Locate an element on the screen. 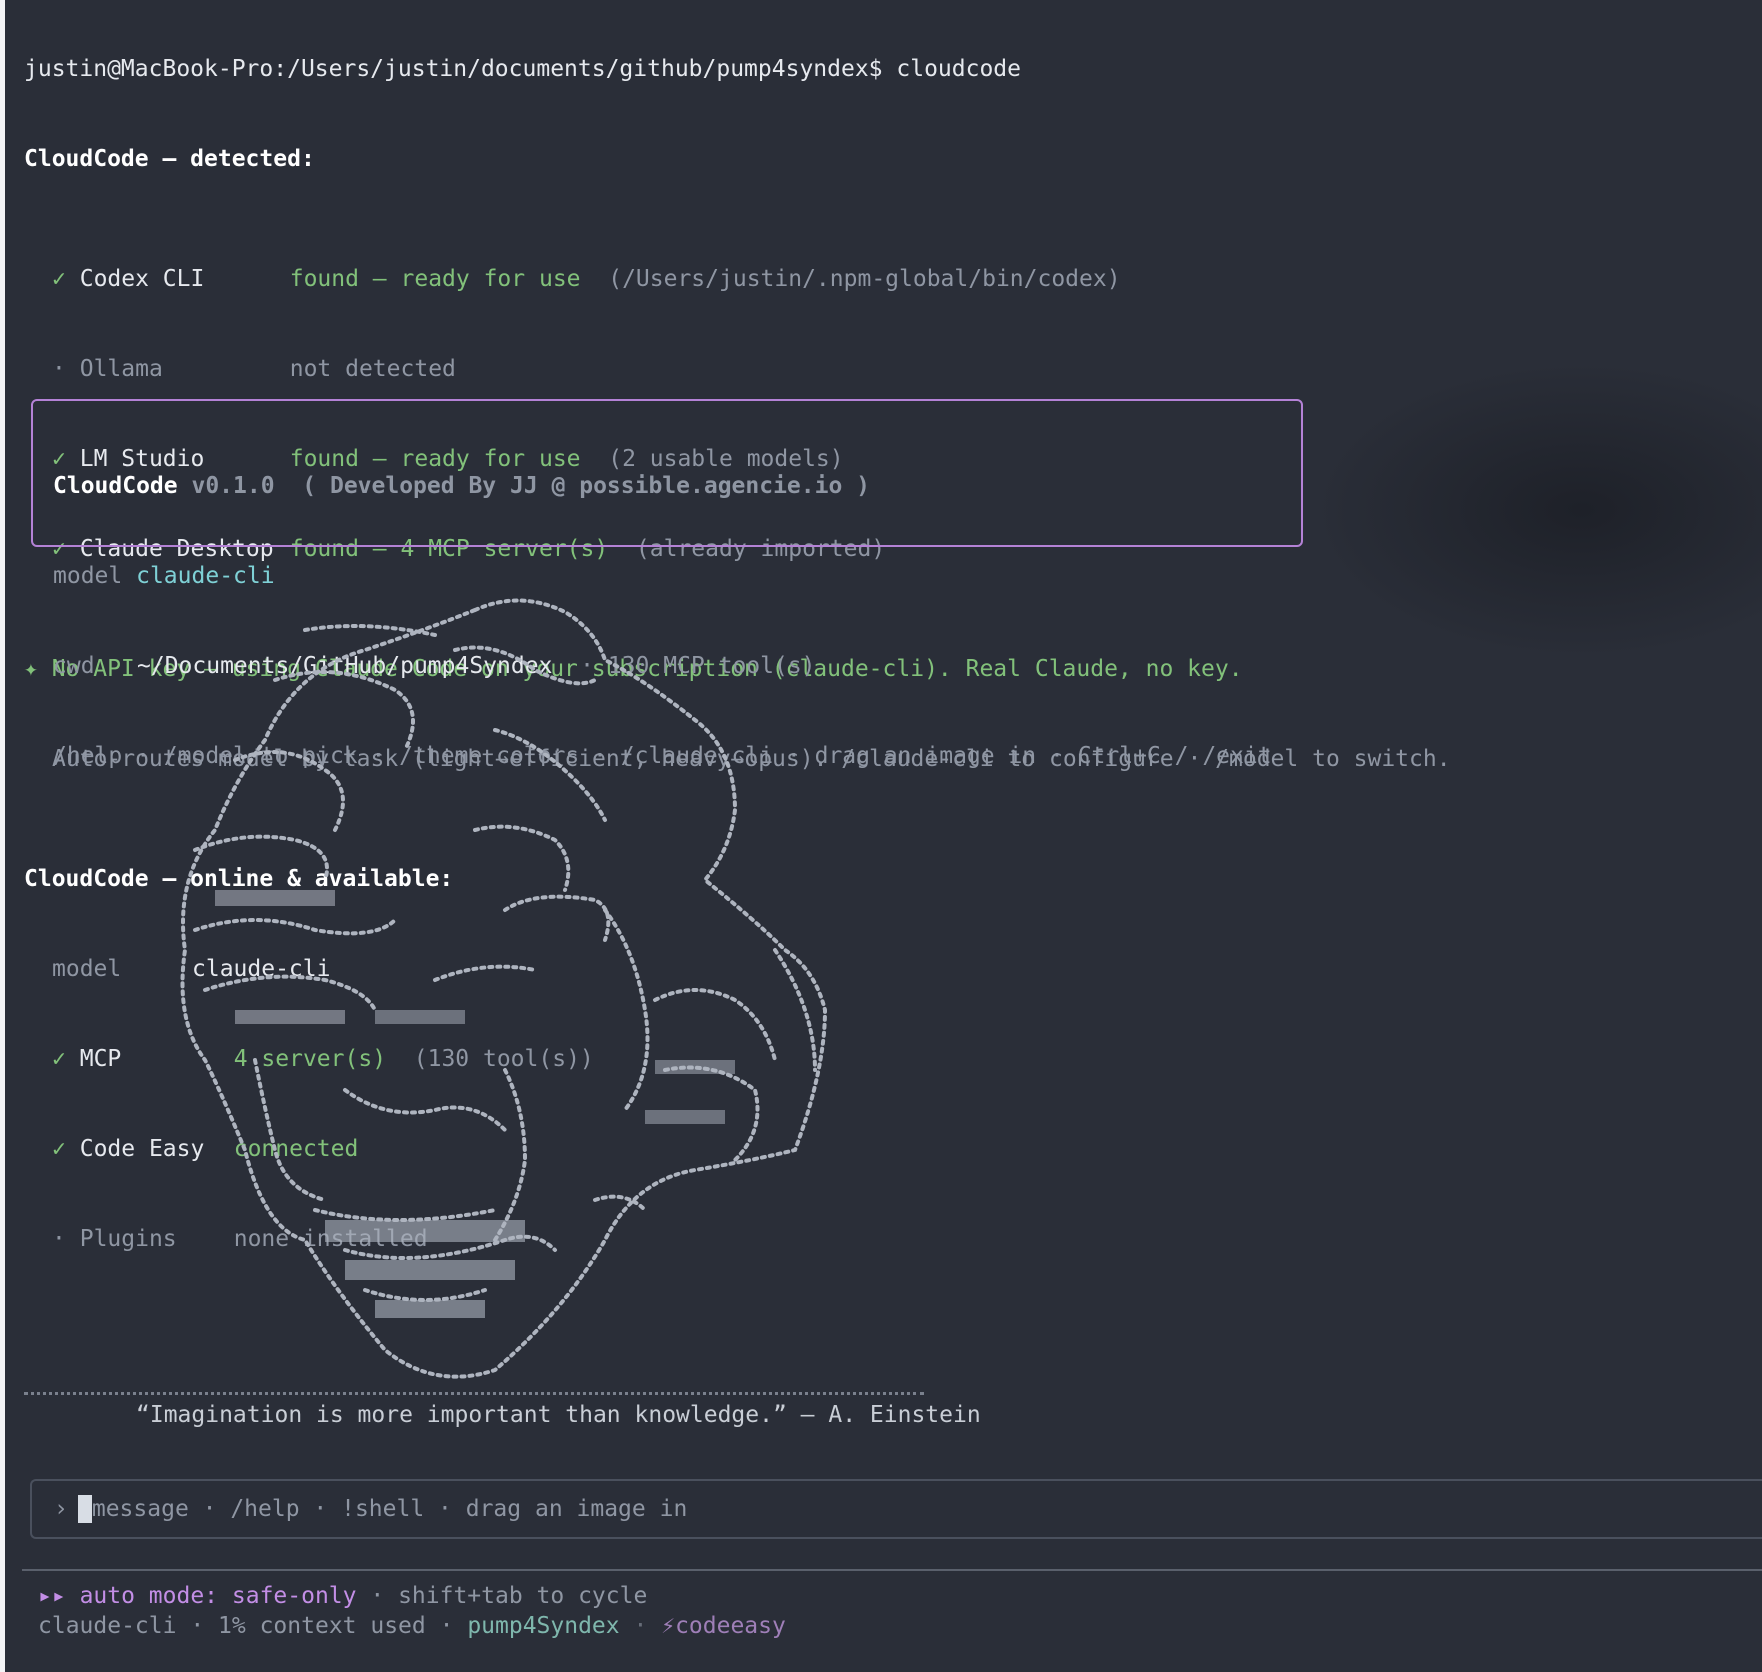 The height and width of the screenshot is (1672, 1762). card-app-name: CloudCode is located at coordinates (115, 486).